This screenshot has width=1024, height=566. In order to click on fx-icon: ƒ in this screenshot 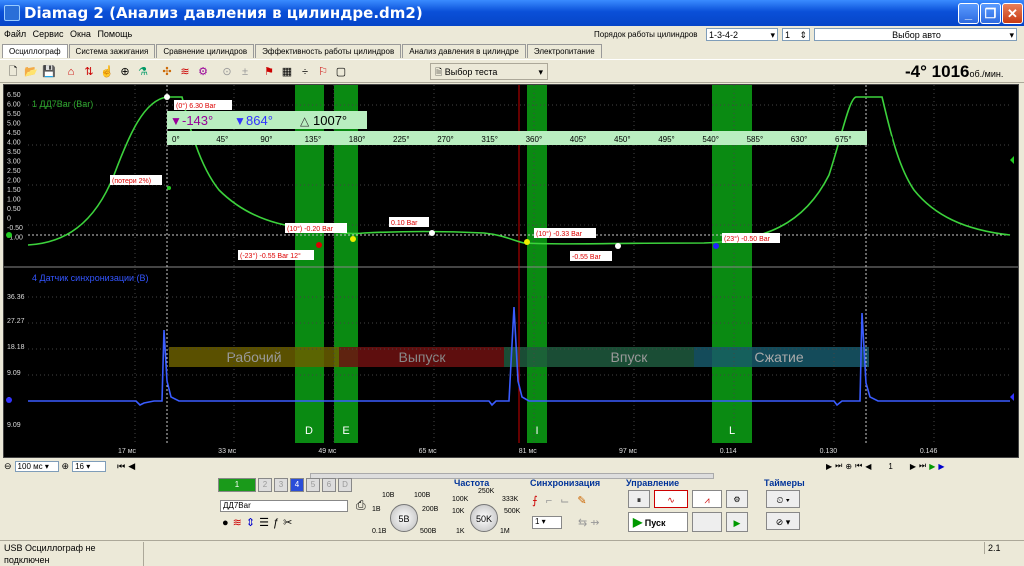, I will do `click(278, 523)`.